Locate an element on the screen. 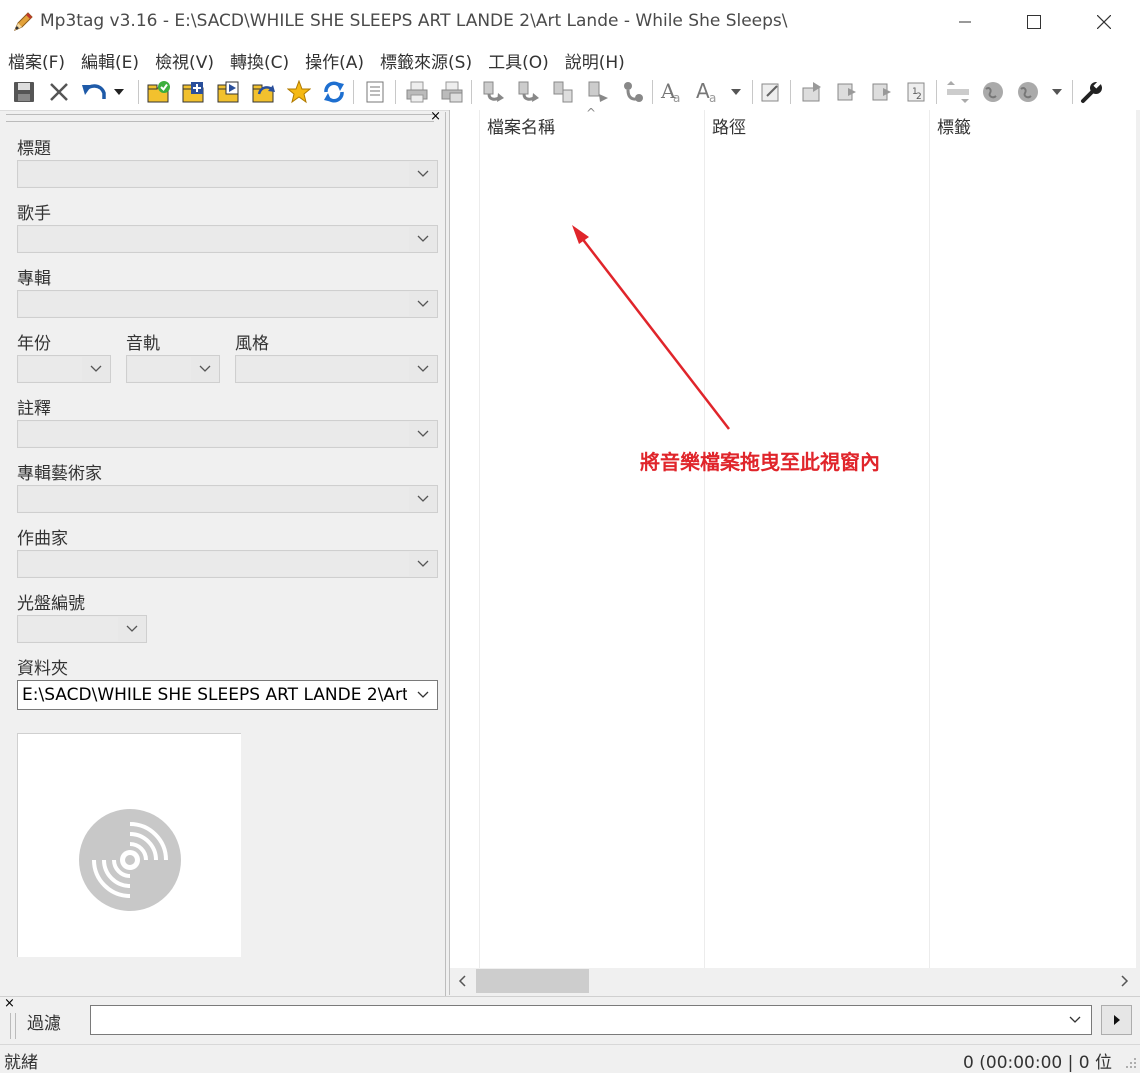 The height and width of the screenshot is (1073, 1140). change-directory-icon is located at coordinates (158, 92).